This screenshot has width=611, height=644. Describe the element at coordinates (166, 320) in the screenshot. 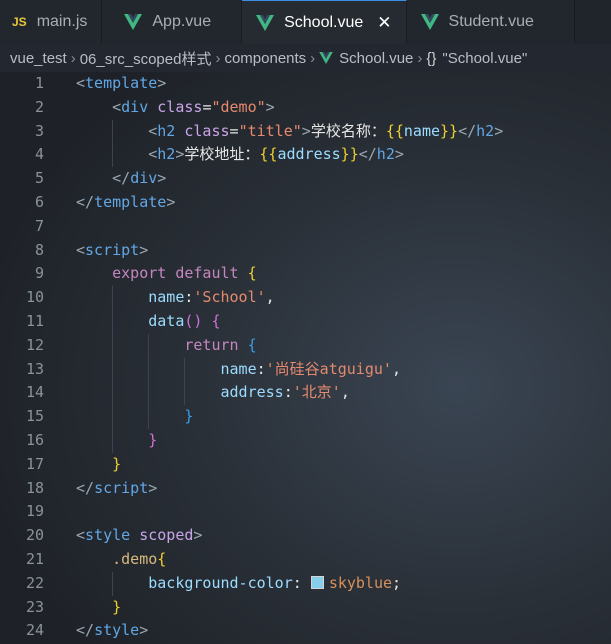

I see `token: data` at that location.